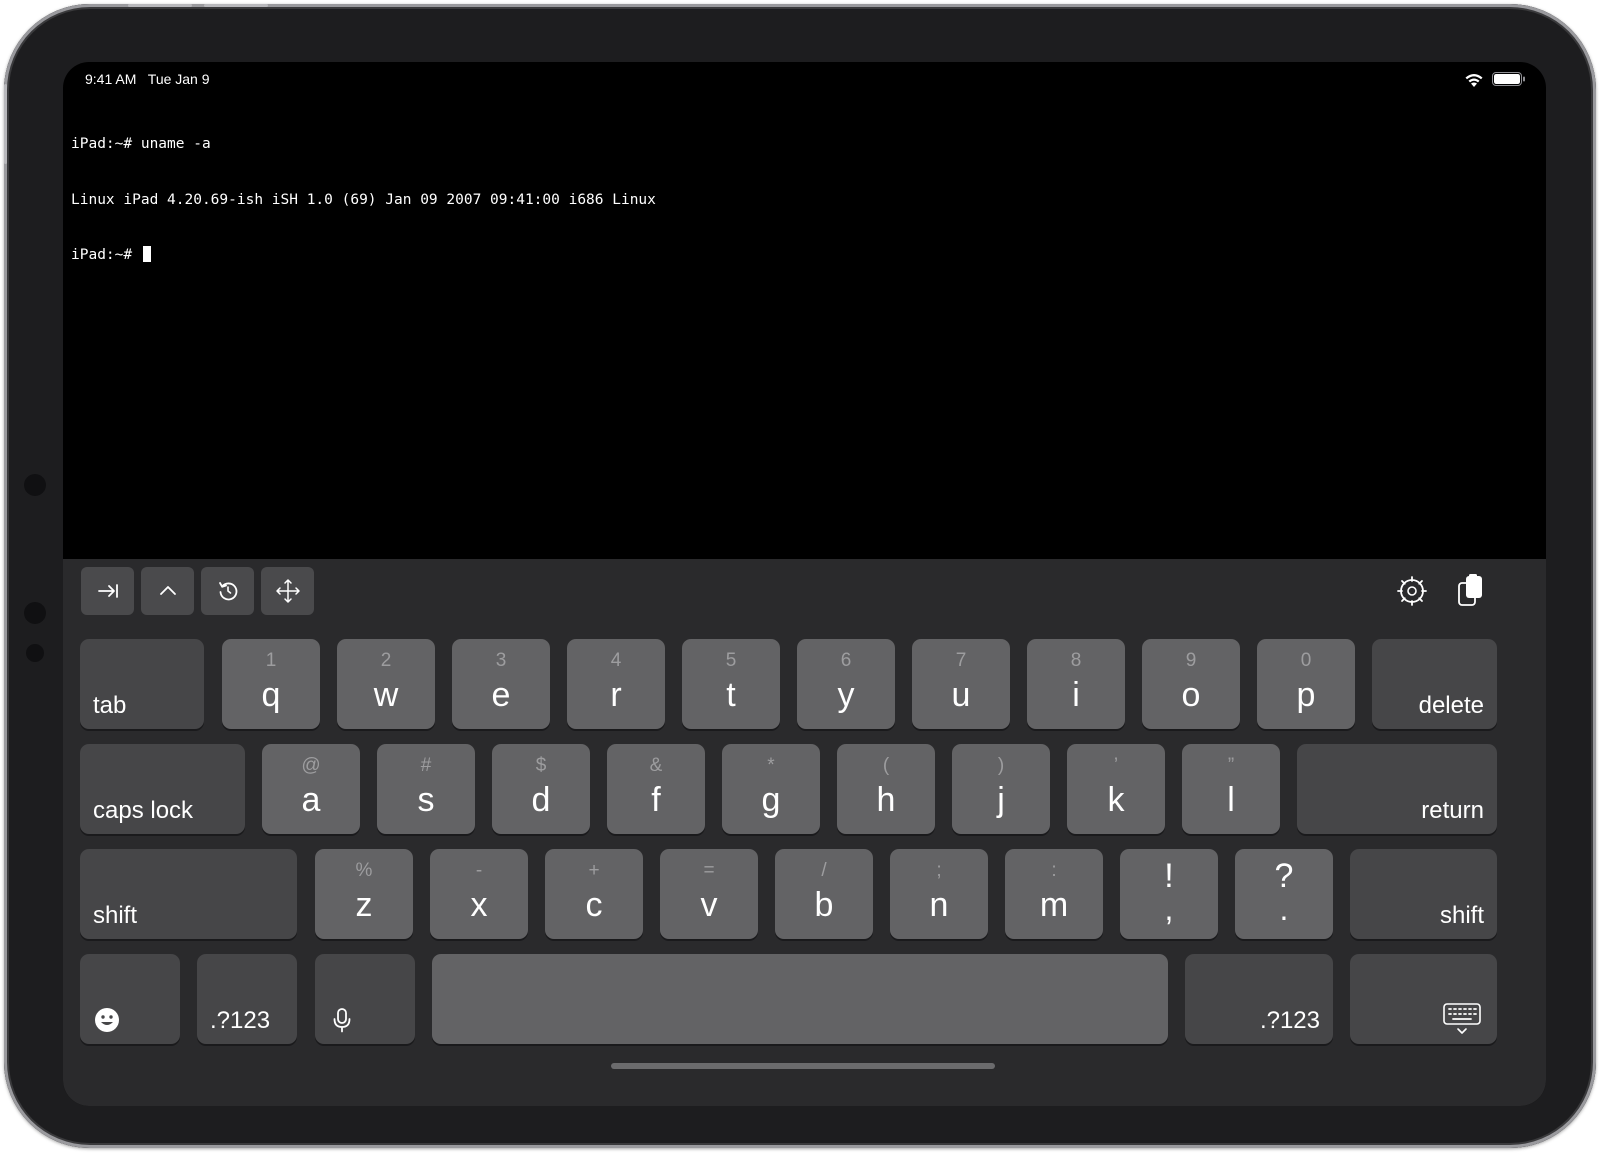 The width and height of the screenshot is (1600, 1155). What do you see at coordinates (247, 999) in the screenshot?
I see `numbers-key-left: .?123` at bounding box center [247, 999].